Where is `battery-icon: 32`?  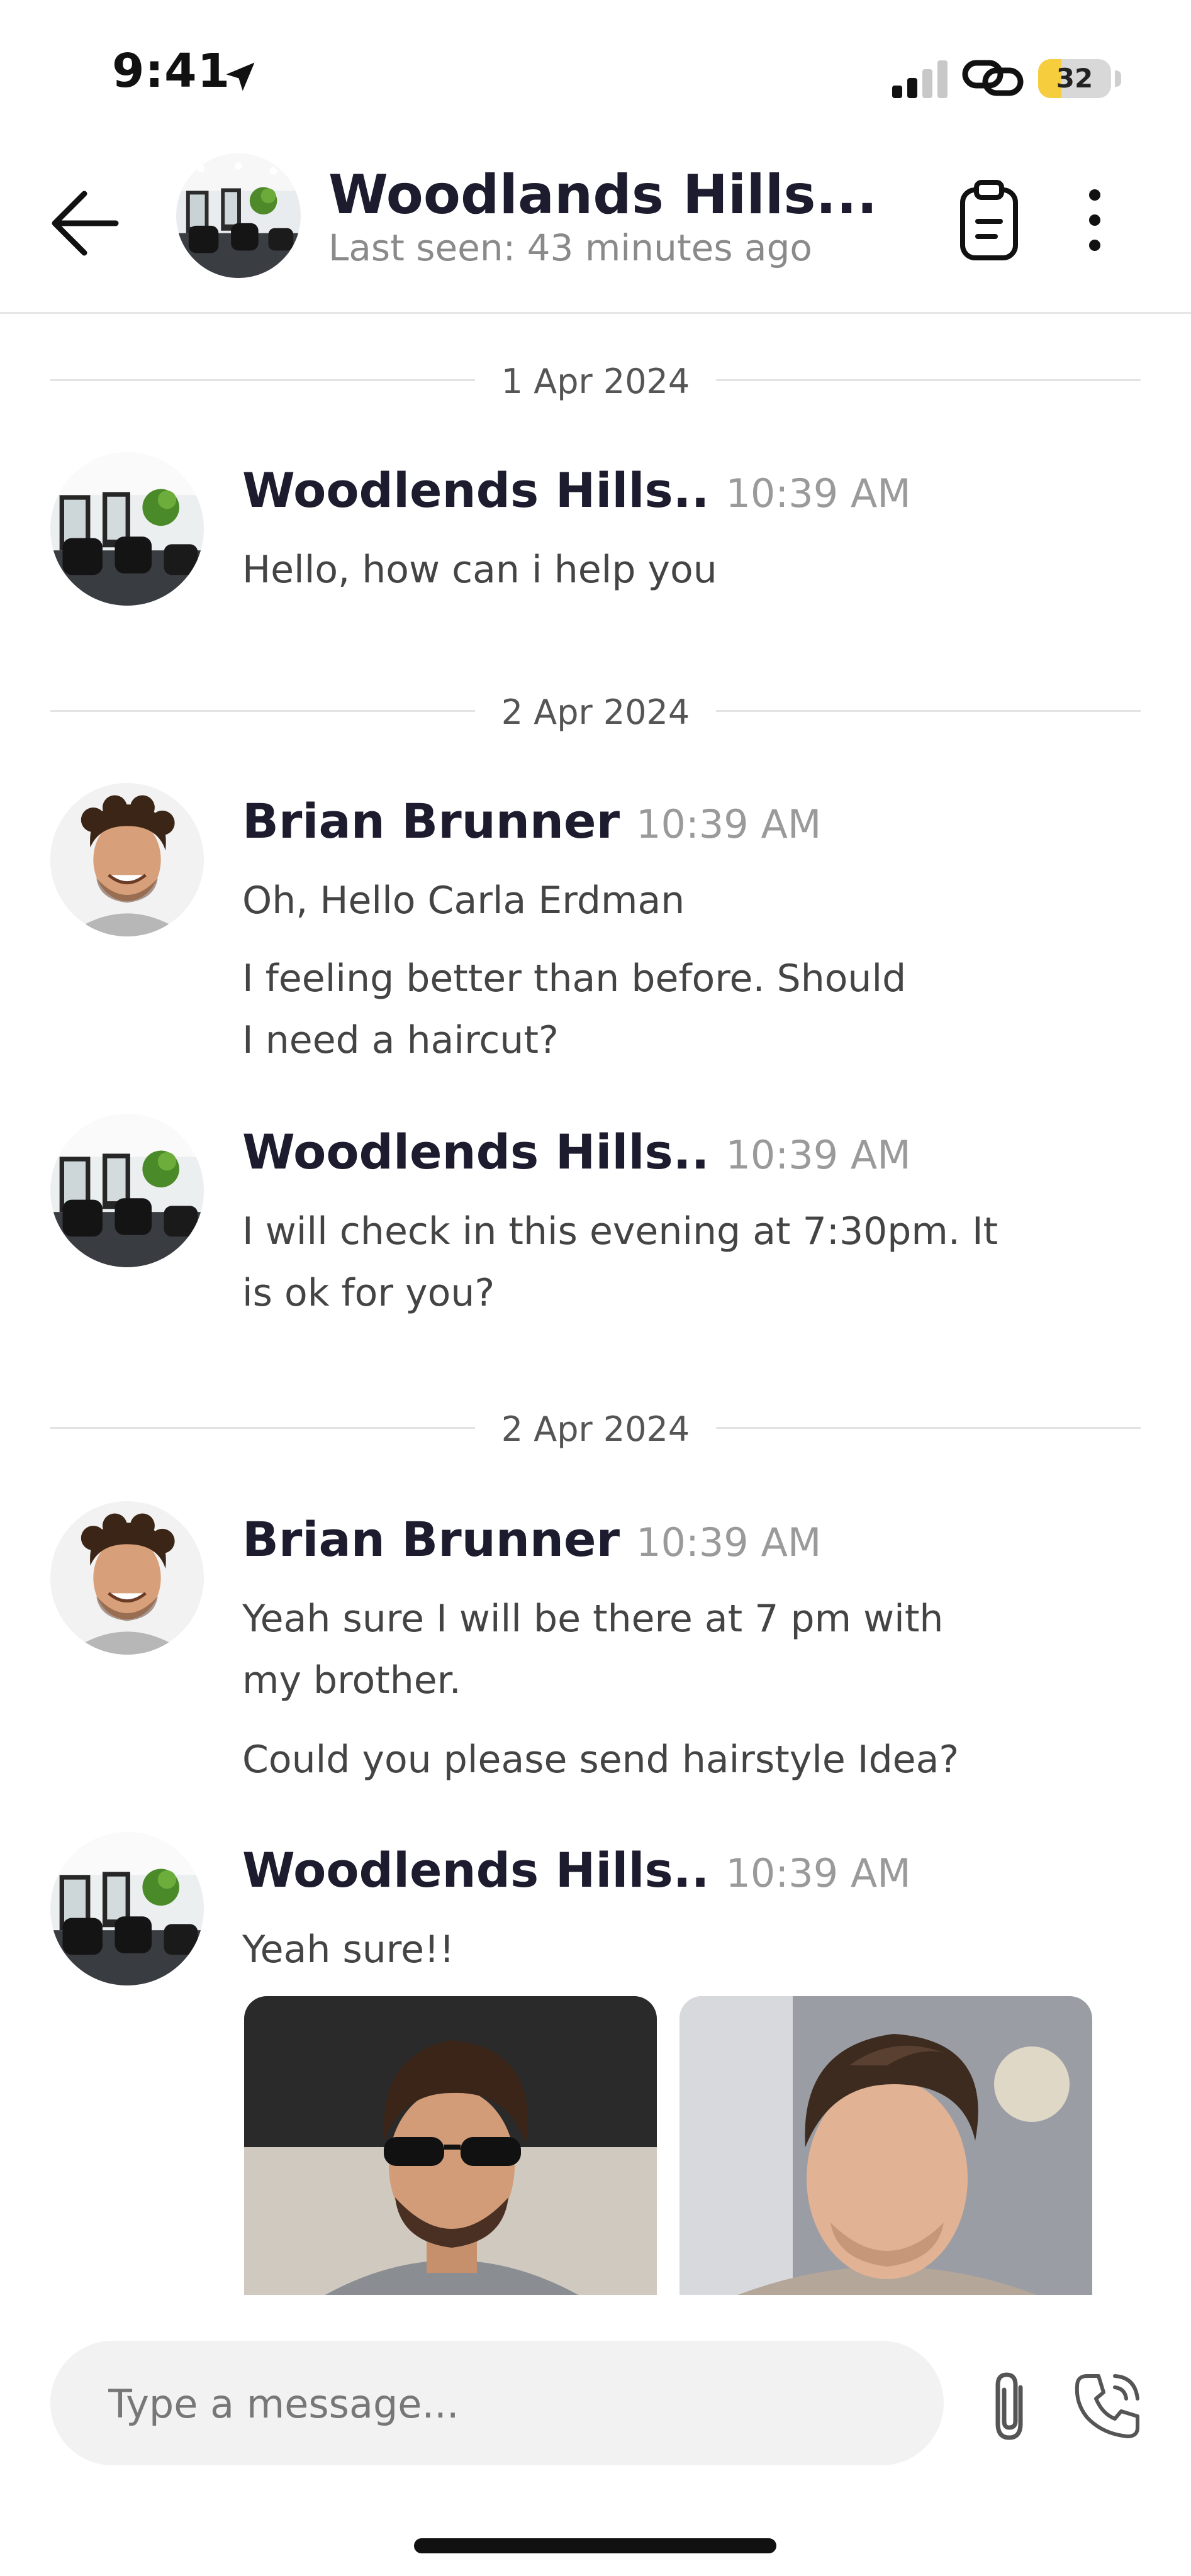
battery-icon: 32 is located at coordinates (1074, 78).